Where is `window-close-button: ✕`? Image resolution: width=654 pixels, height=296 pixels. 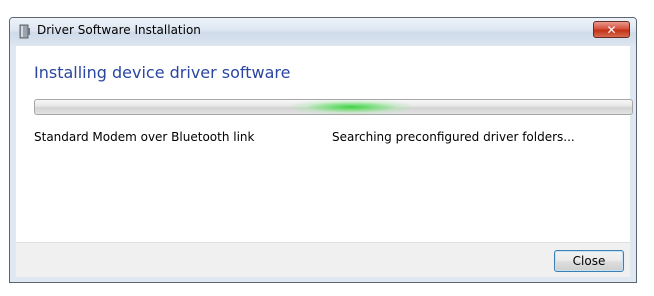 window-close-button: ✕ is located at coordinates (611, 29).